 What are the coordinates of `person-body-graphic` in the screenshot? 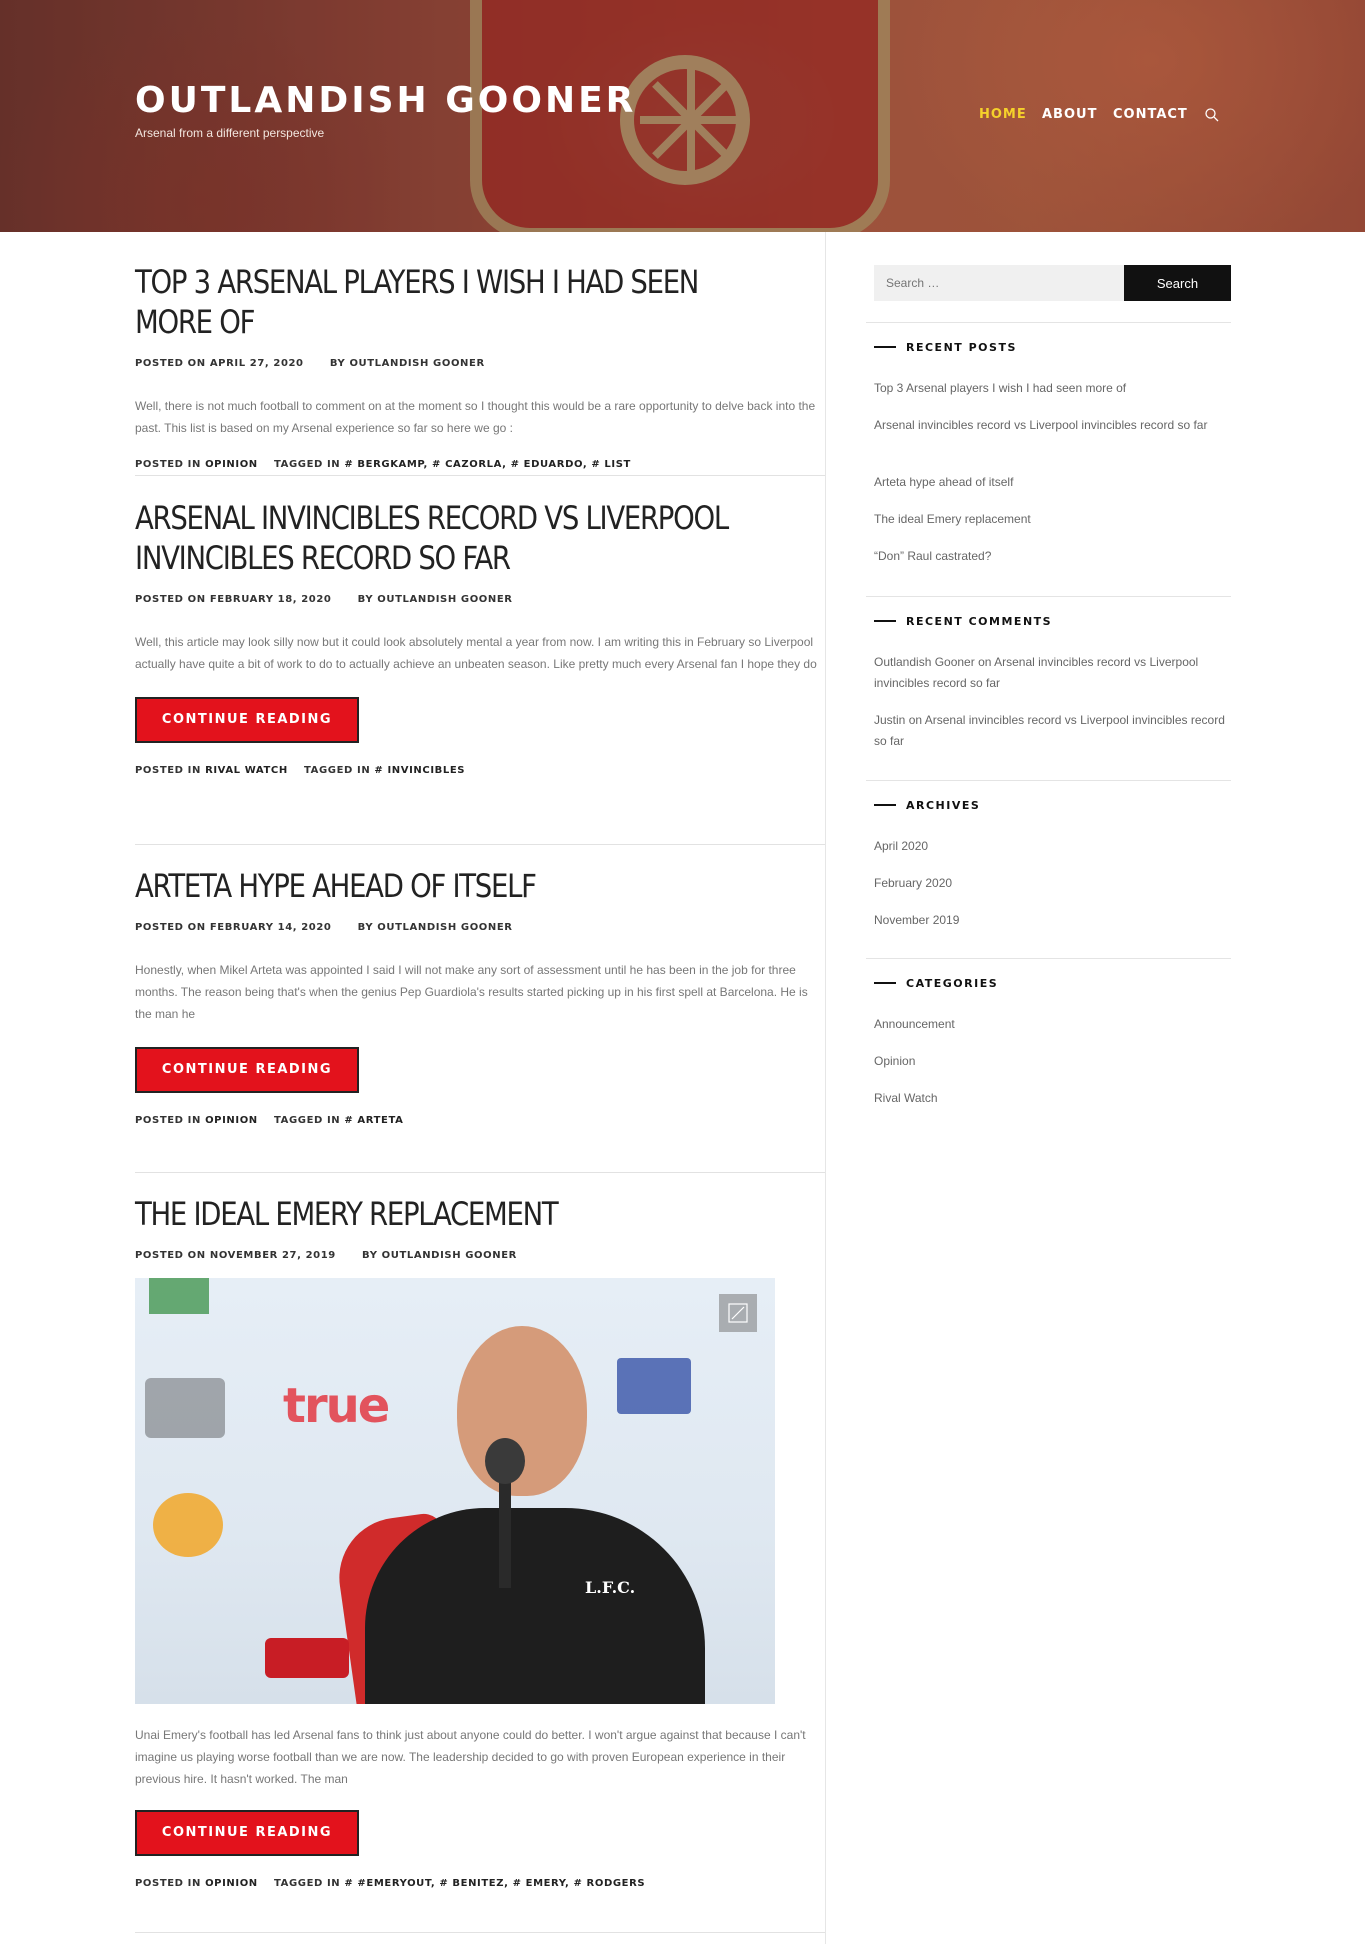 It's located at (535, 1606).